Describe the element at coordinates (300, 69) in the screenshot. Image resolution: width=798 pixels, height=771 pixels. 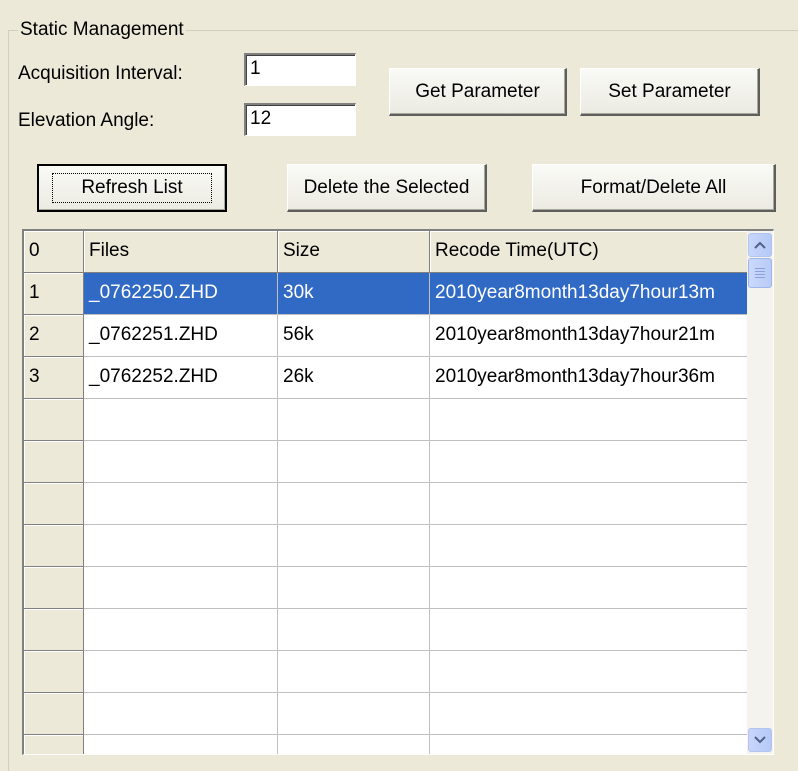
I see `acquisition-interval-input: 1` at that location.